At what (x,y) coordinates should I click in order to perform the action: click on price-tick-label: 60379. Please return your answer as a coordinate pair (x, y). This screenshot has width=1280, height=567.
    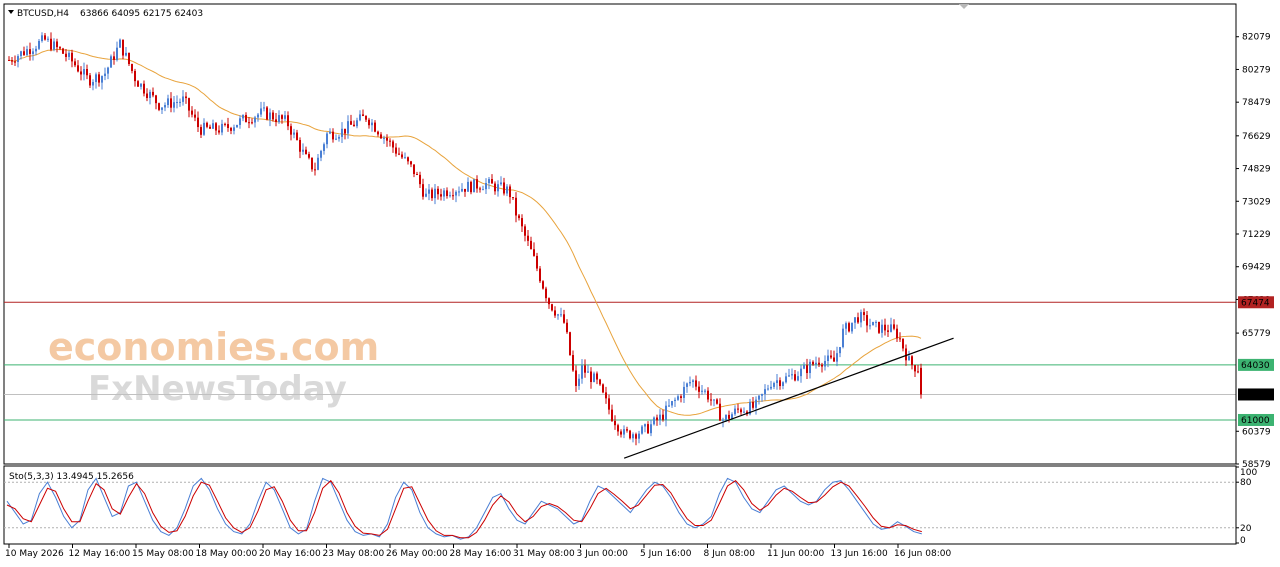
    Looking at the image, I should click on (1256, 432).